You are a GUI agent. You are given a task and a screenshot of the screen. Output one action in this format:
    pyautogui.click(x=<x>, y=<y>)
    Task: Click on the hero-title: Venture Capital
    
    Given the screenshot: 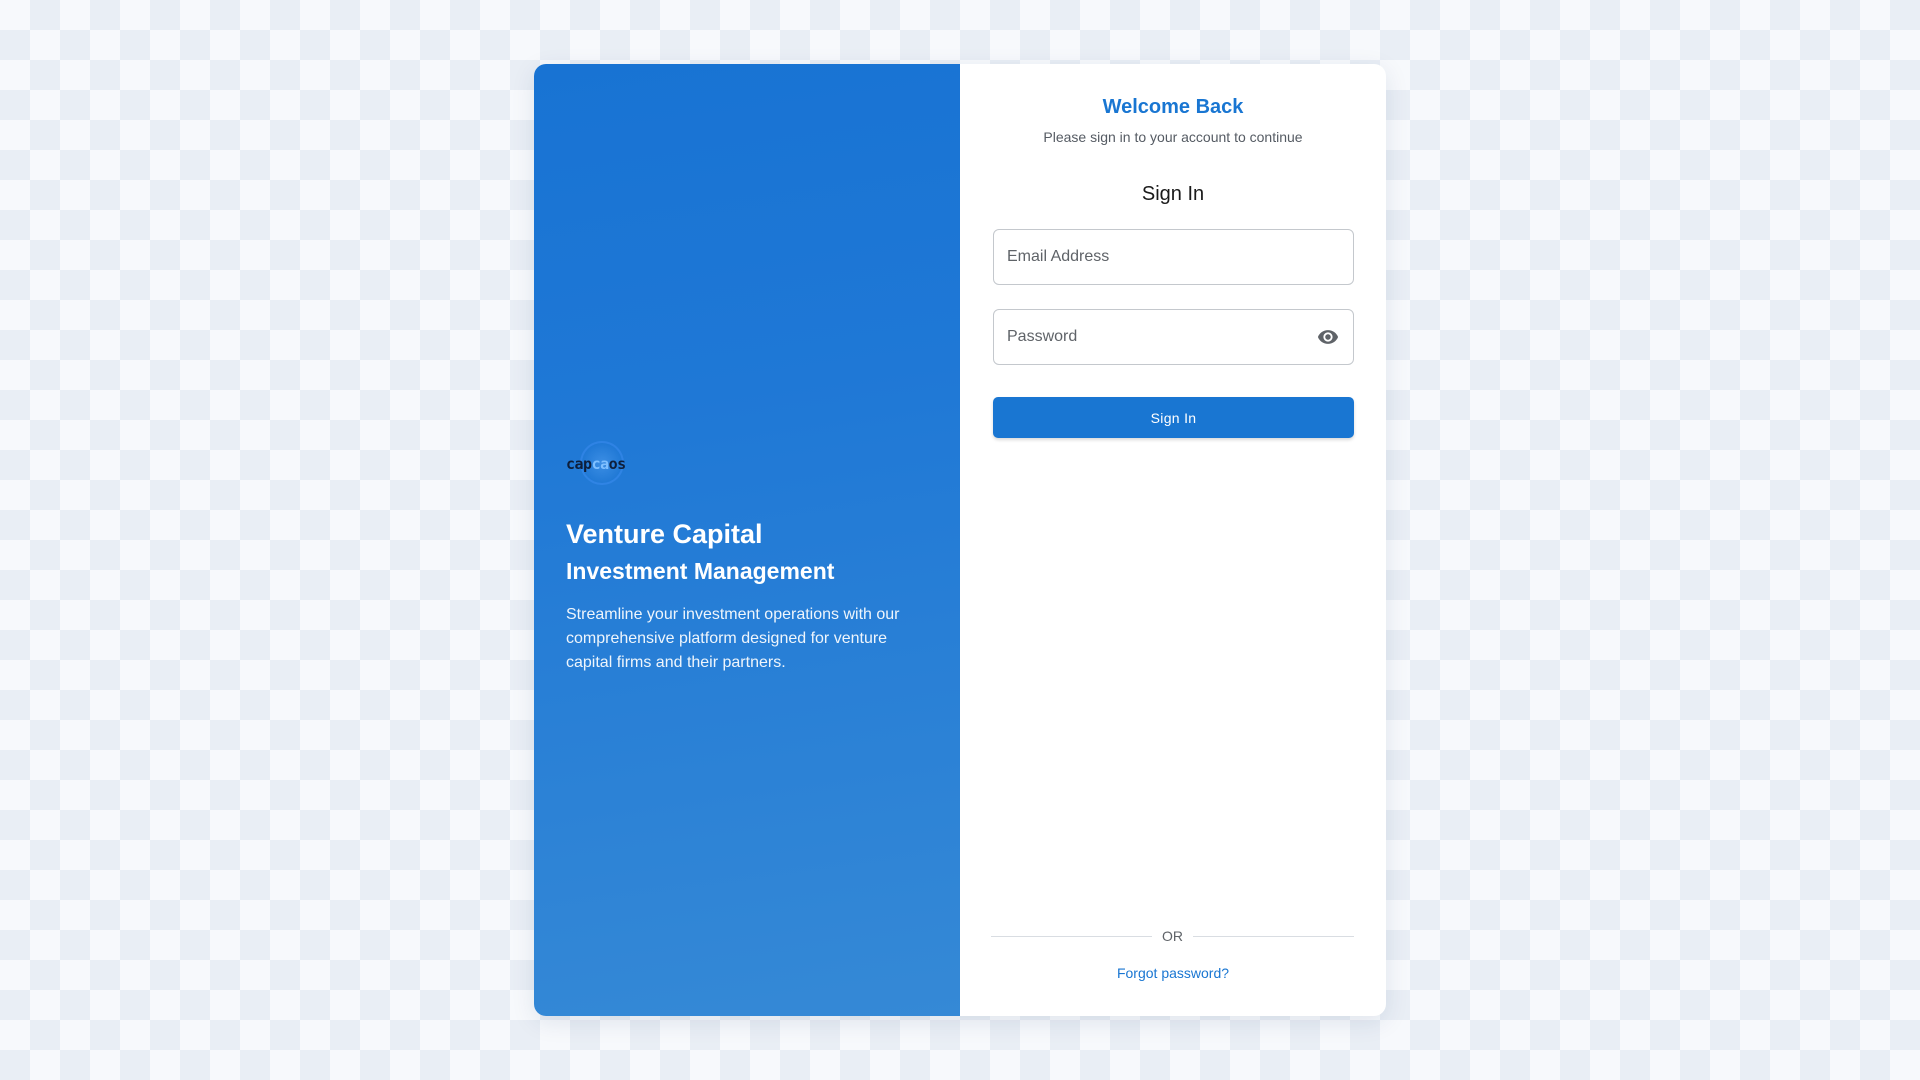 What is the action you would take?
    pyautogui.click(x=664, y=533)
    